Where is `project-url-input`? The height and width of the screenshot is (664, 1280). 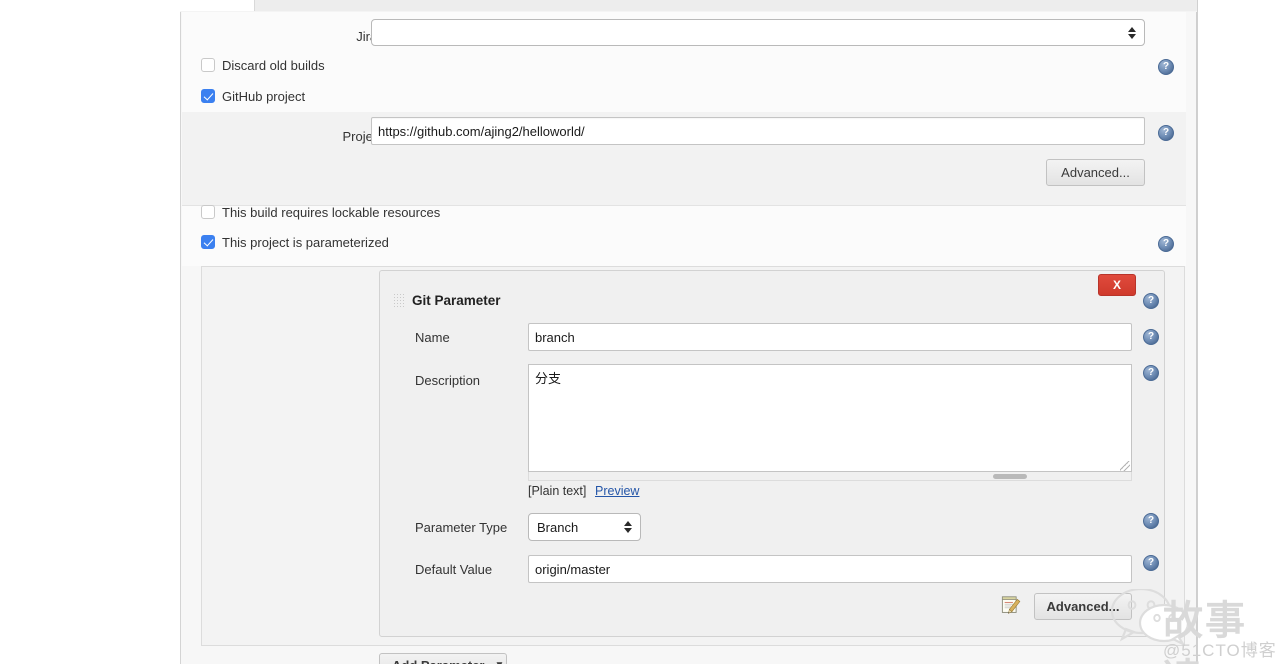
project-url-input is located at coordinates (758, 131).